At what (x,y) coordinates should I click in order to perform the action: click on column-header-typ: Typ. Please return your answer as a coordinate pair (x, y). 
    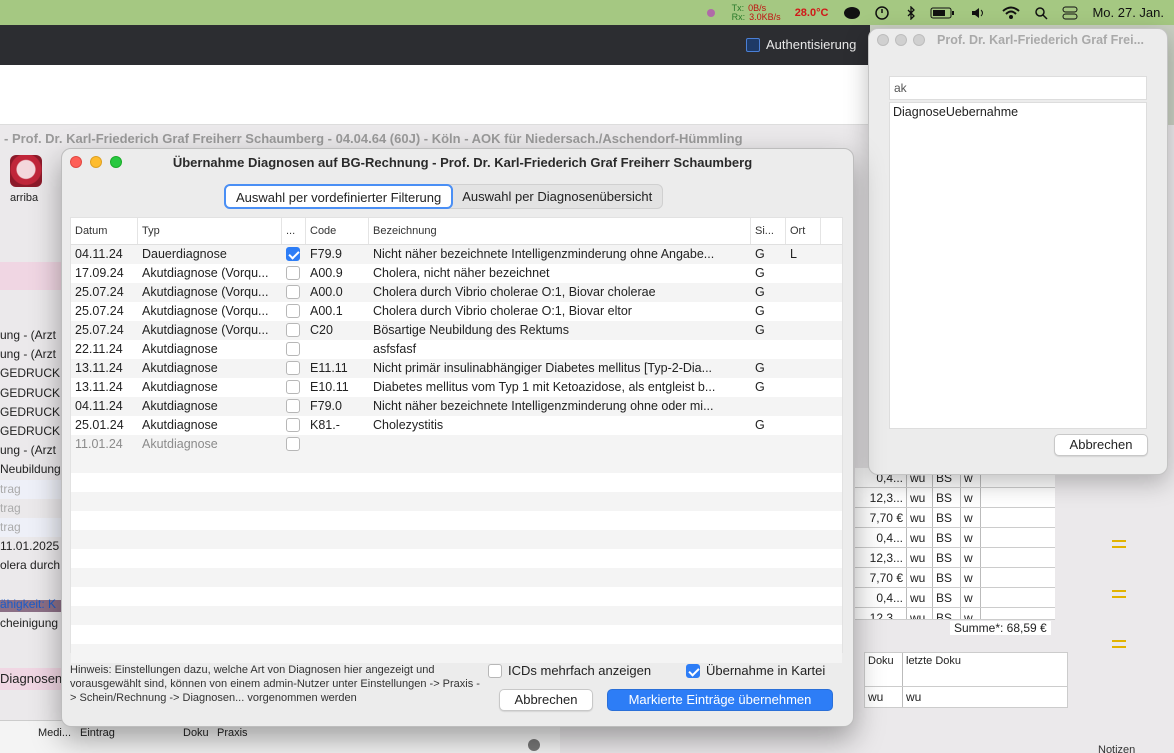
    Looking at the image, I should click on (210, 231).